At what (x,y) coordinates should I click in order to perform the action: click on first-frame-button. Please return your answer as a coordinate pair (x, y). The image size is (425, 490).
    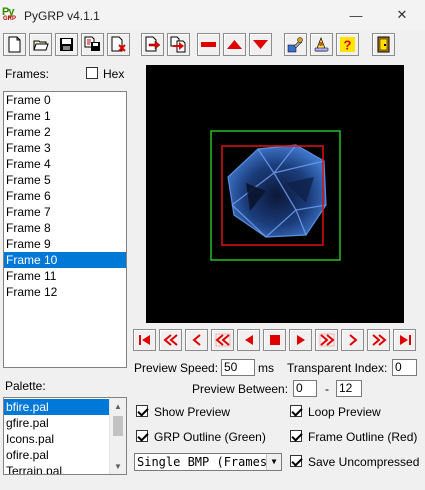
    Looking at the image, I should click on (144, 340).